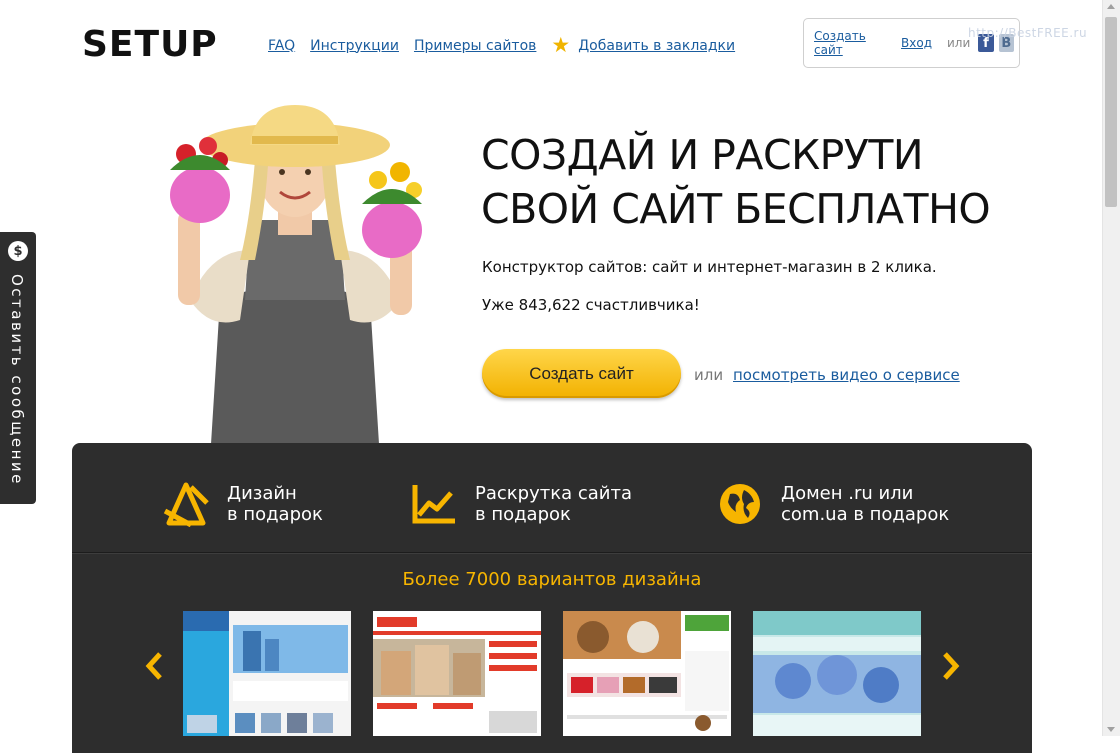 This screenshot has height=753, width=1120. What do you see at coordinates (553, 493) in the screenshot?
I see `feature-promotion-line1: Раскрутка сайта` at bounding box center [553, 493].